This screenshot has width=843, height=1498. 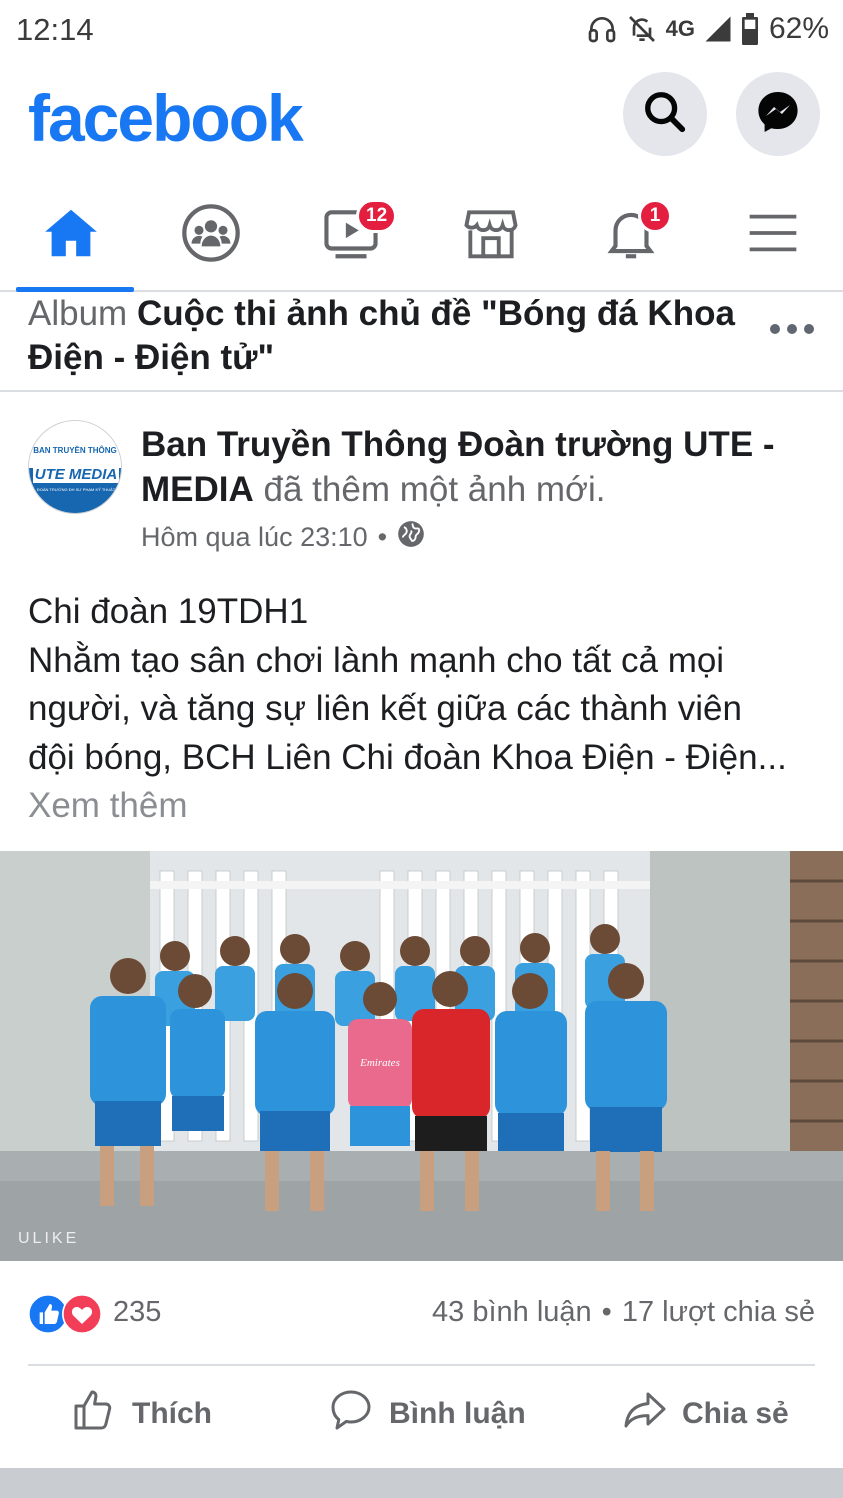 I want to click on share-icon, so click(x=644, y=1414).